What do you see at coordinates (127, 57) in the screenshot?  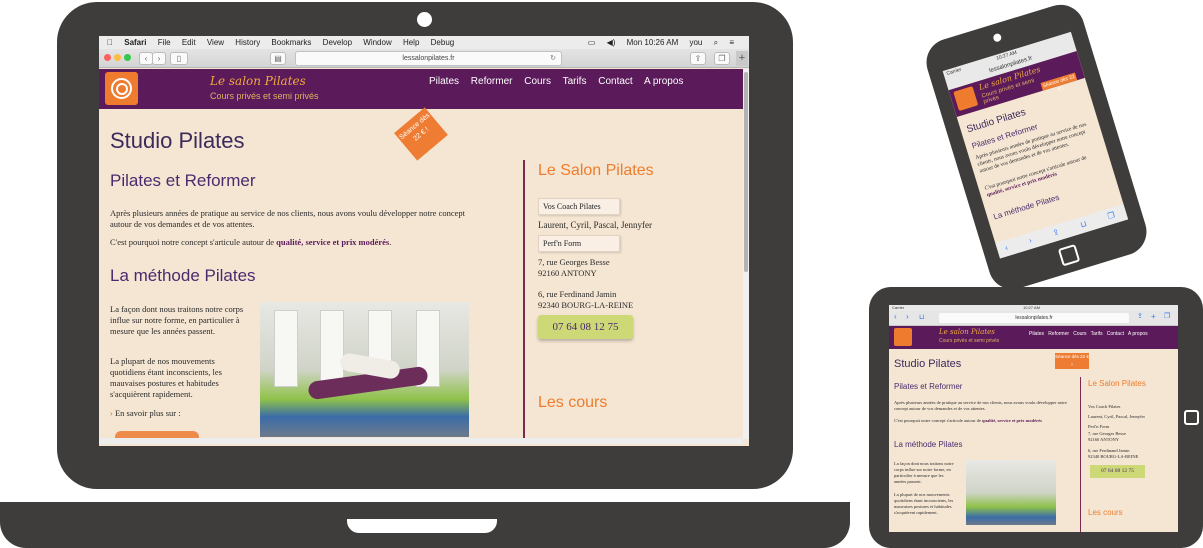 I see `zoom-window-button` at bounding box center [127, 57].